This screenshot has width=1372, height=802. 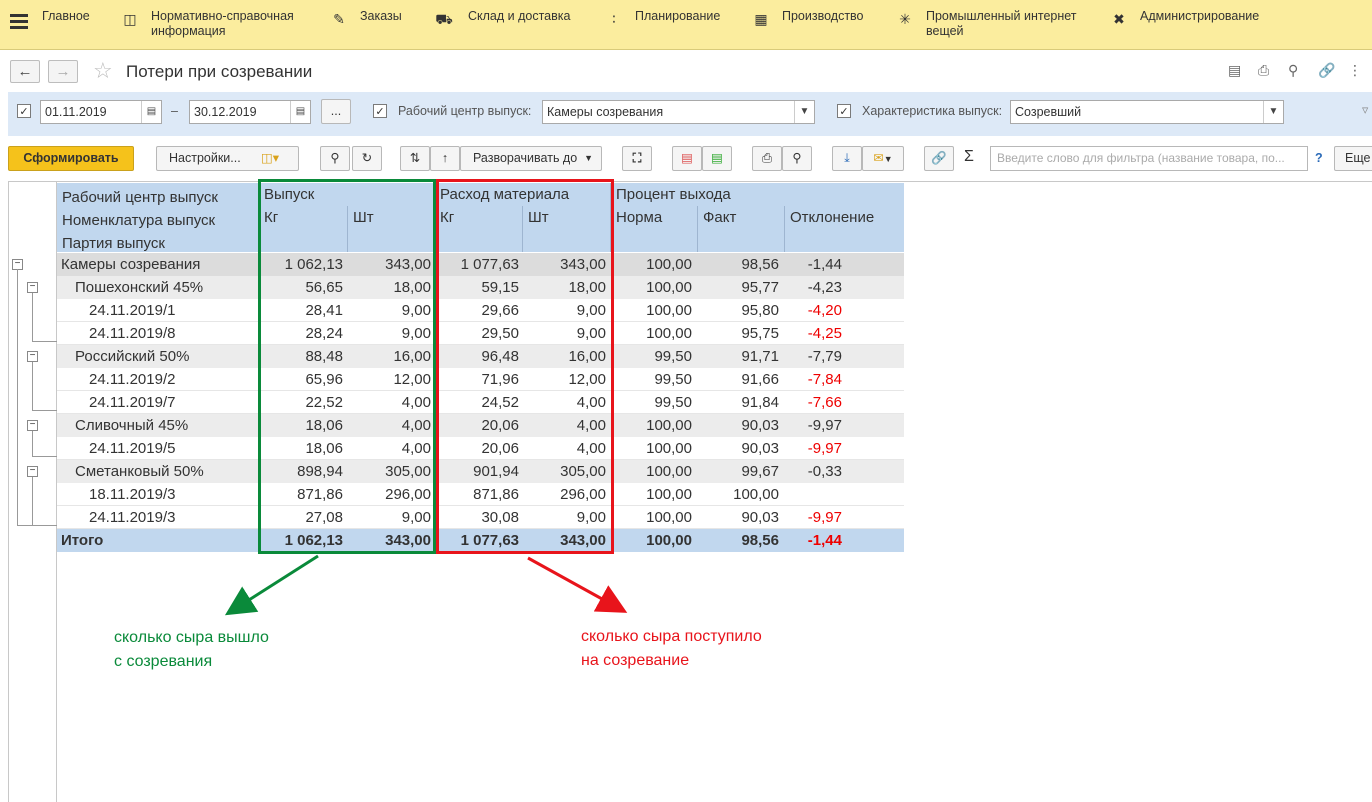 What do you see at coordinates (191, 637) in the screenshot?
I see `green-annotation-line1: сколько сыра вышло` at bounding box center [191, 637].